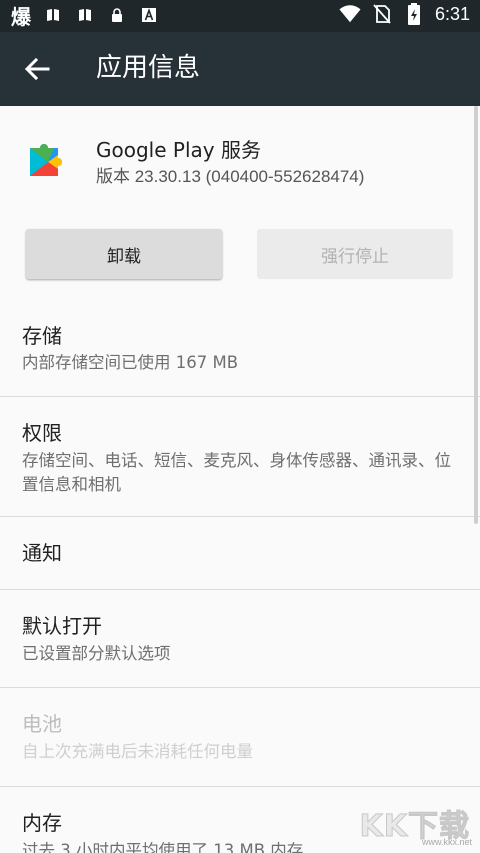 This screenshot has width=480, height=853. Describe the element at coordinates (240, 737) in the screenshot. I see `list-item-battery: 电池 自上次充满电后未消耗任何电量` at that location.